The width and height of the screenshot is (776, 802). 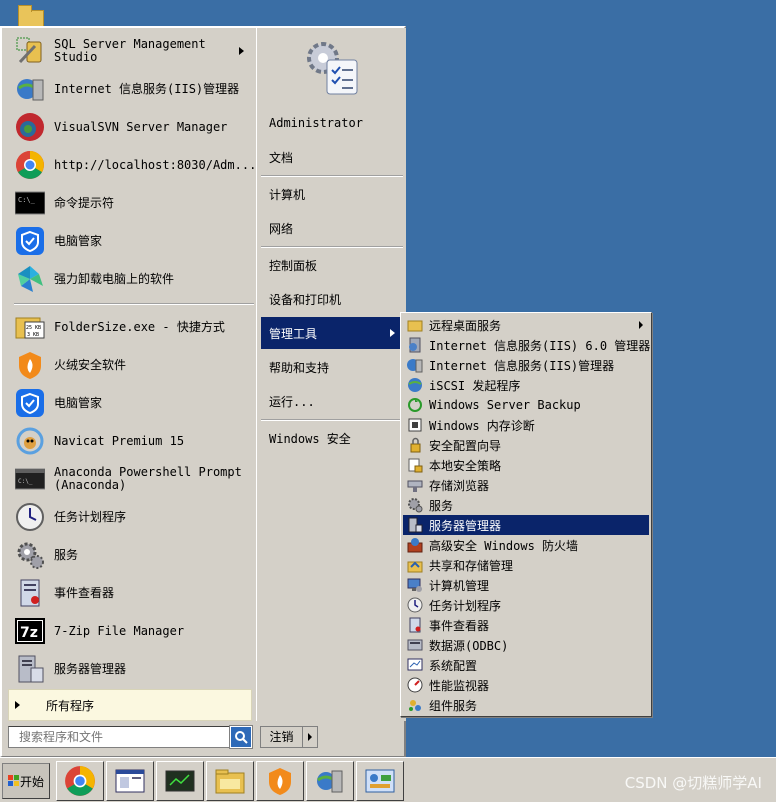 I want to click on logoff-button: 注销, so click(x=289, y=737).